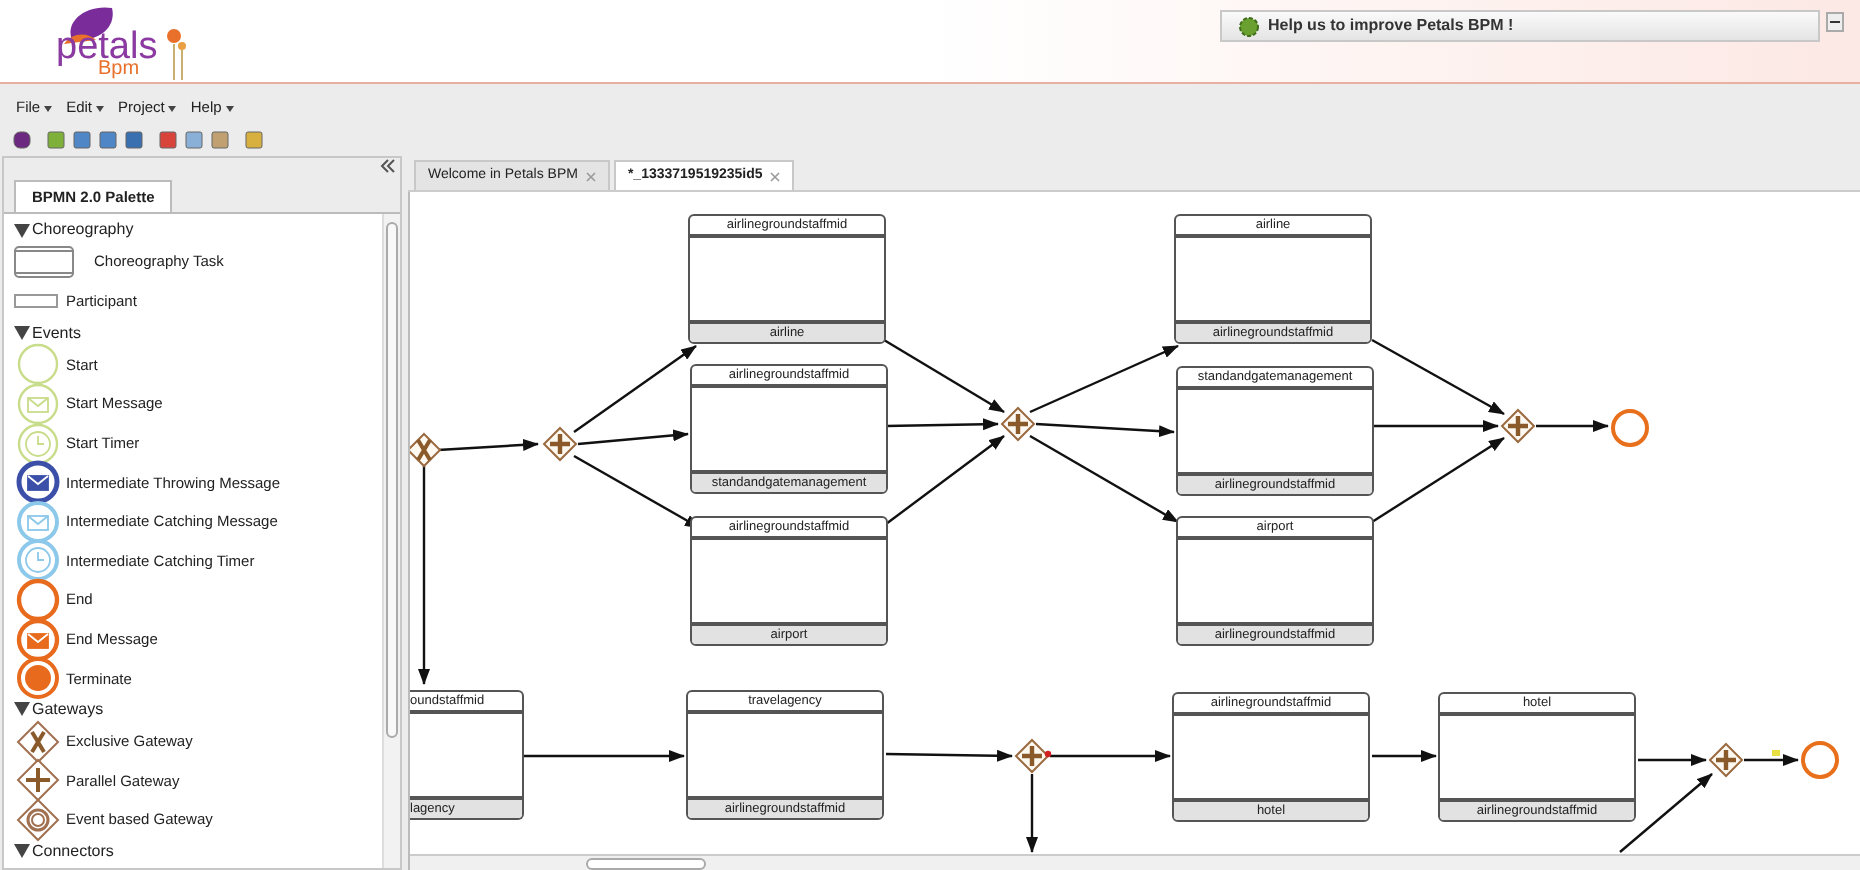 The width and height of the screenshot is (1860, 870). Describe the element at coordinates (44, 262) in the screenshot. I see `choreography-task-icon` at that location.